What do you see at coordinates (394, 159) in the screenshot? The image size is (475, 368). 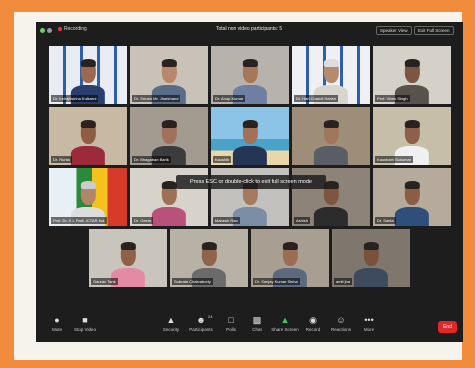 I see `participant-name: Kaustubh Sukumar` at bounding box center [394, 159].